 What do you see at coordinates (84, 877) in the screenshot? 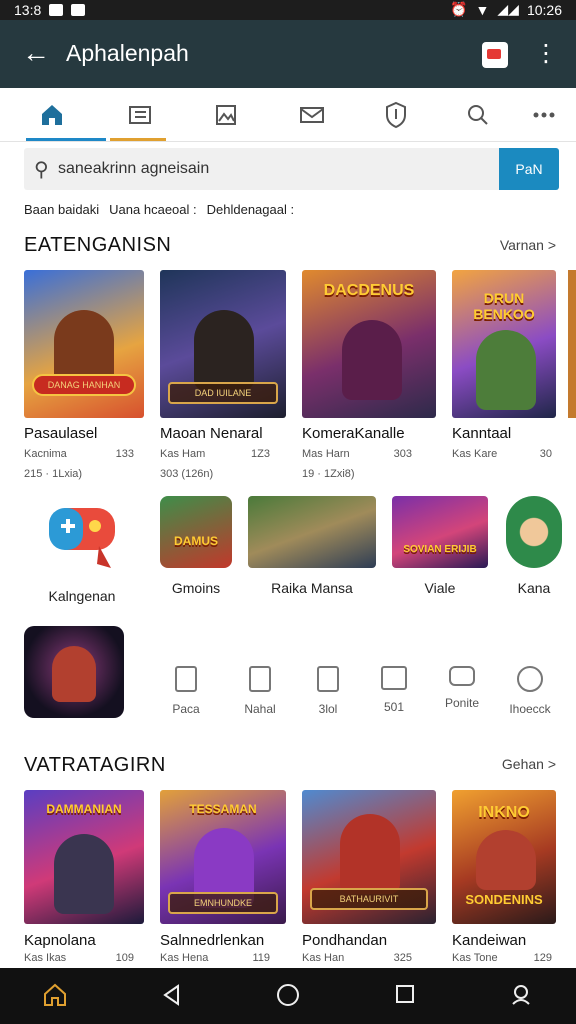
I see `game-card: DAMMANIAN Kapnolana Kas Ikas 109` at bounding box center [84, 877].